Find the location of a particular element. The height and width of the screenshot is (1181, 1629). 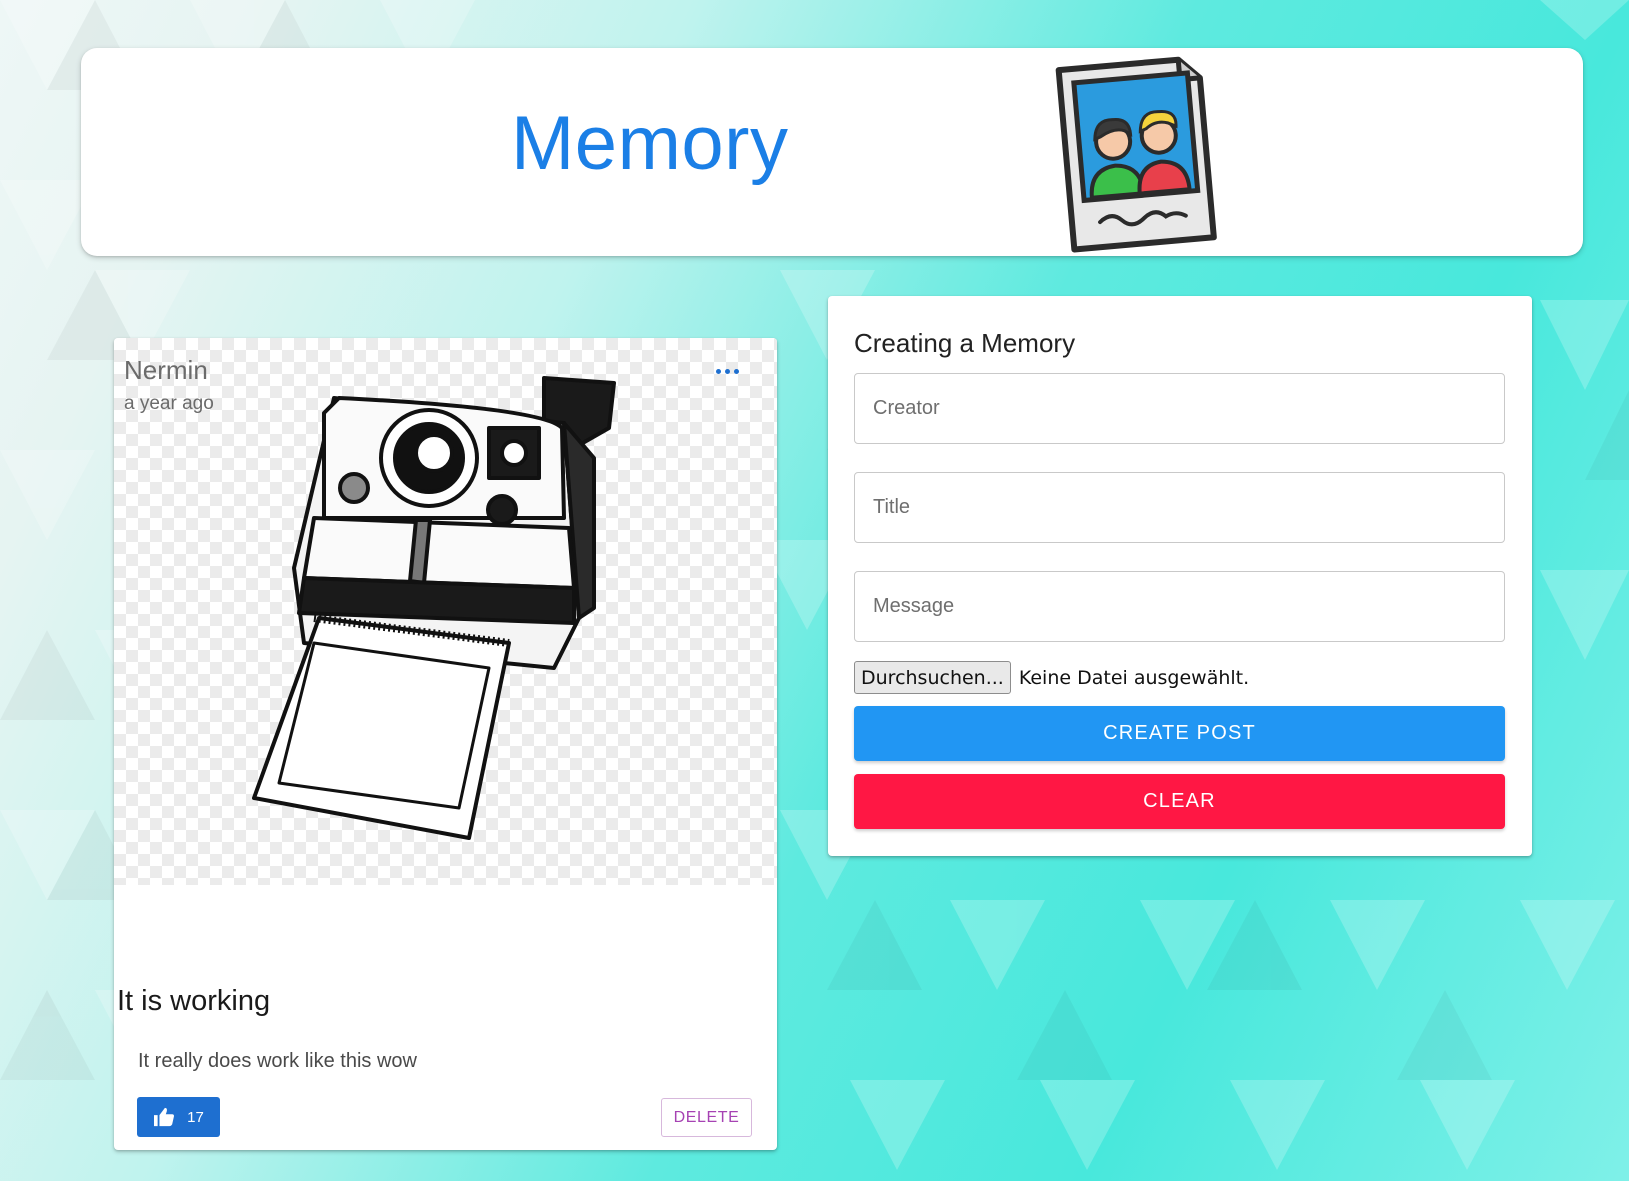

file-upload: Durchsuchen... Keine Datei ausgewählt. is located at coordinates (1051, 677).